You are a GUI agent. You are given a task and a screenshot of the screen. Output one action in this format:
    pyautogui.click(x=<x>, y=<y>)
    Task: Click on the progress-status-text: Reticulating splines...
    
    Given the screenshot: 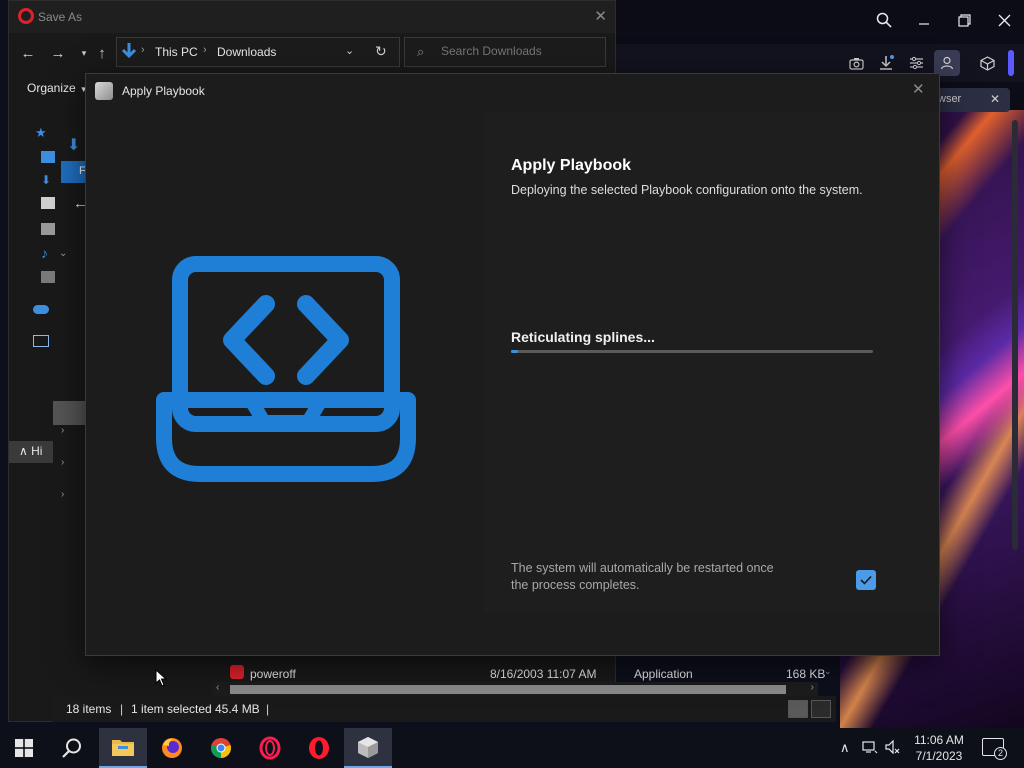 What is the action you would take?
    pyautogui.click(x=583, y=337)
    